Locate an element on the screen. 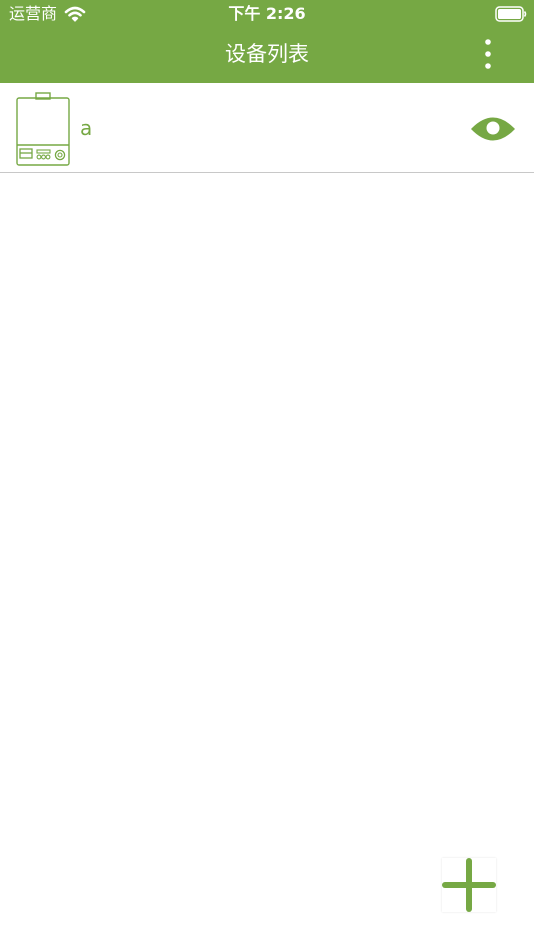 The image size is (534, 950). status-bar: 运营商 下午 2:26 is located at coordinates (267, 14).